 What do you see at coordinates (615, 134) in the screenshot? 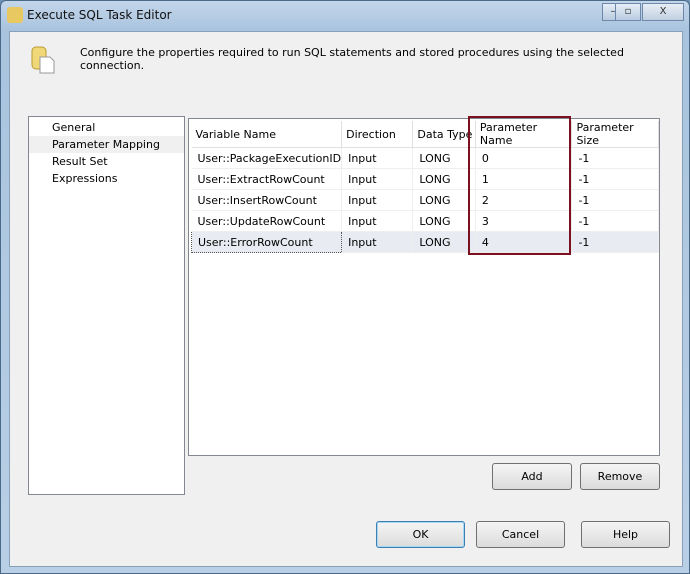
I see `col-parameter-size: Parameter Size` at bounding box center [615, 134].